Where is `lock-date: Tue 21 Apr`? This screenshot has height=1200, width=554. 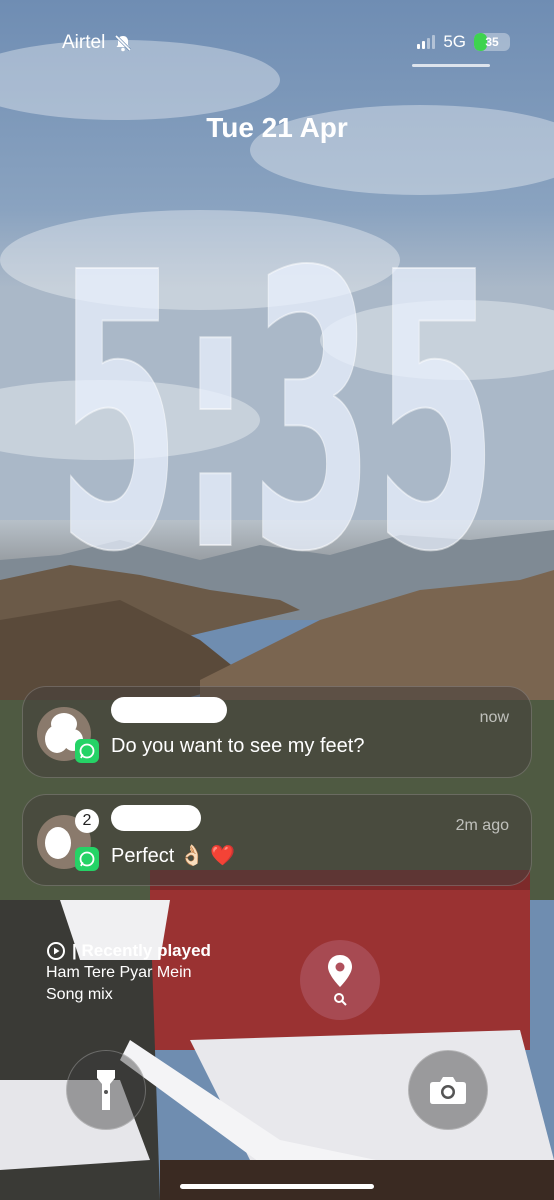 lock-date: Tue 21 Apr is located at coordinates (277, 127).